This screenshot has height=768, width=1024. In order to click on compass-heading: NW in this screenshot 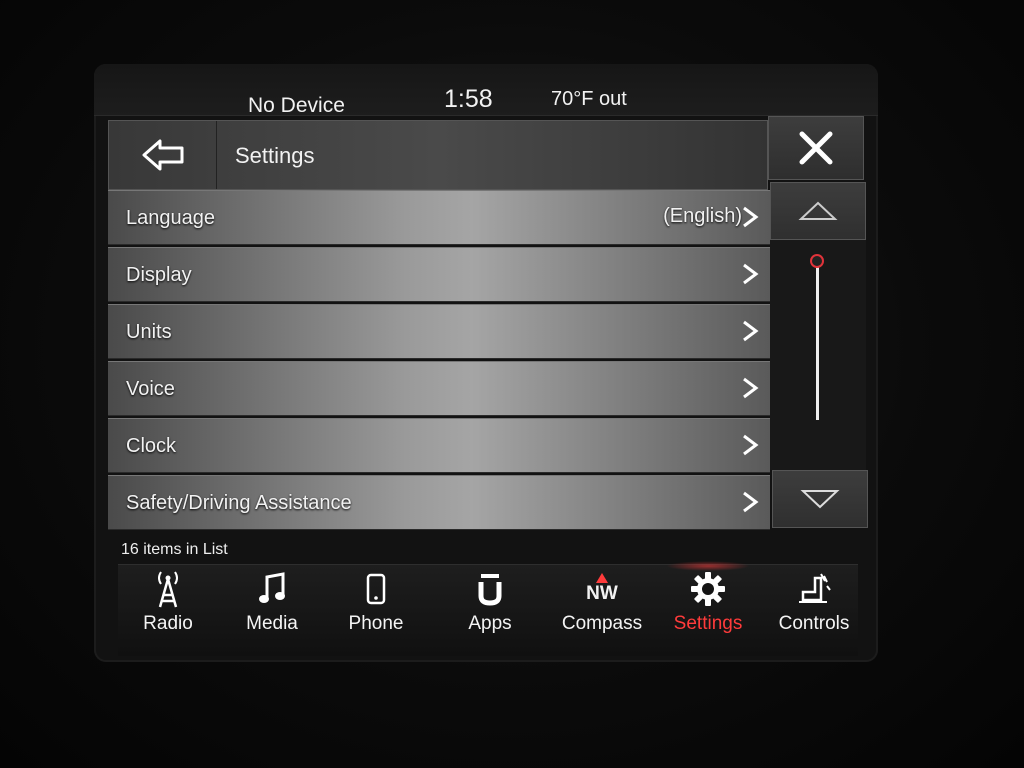, I will do `click(602, 593)`.